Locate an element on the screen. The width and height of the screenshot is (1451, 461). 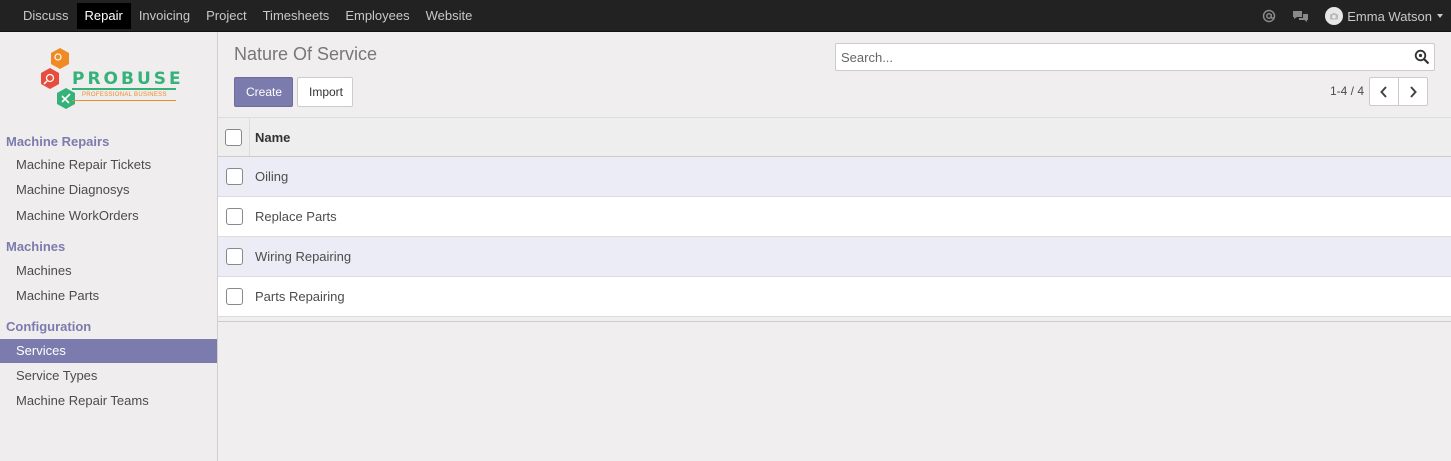
chat-icon is located at coordinates (1300, 16).